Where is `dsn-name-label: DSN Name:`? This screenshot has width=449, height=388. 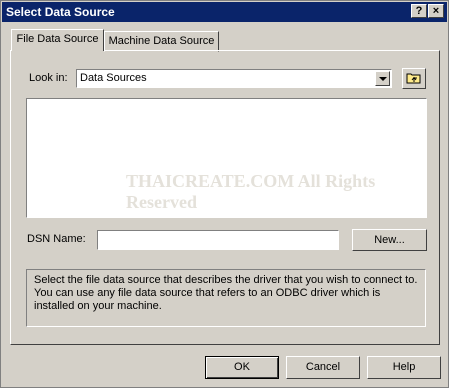
dsn-name-label: DSN Name: is located at coordinates (56, 239).